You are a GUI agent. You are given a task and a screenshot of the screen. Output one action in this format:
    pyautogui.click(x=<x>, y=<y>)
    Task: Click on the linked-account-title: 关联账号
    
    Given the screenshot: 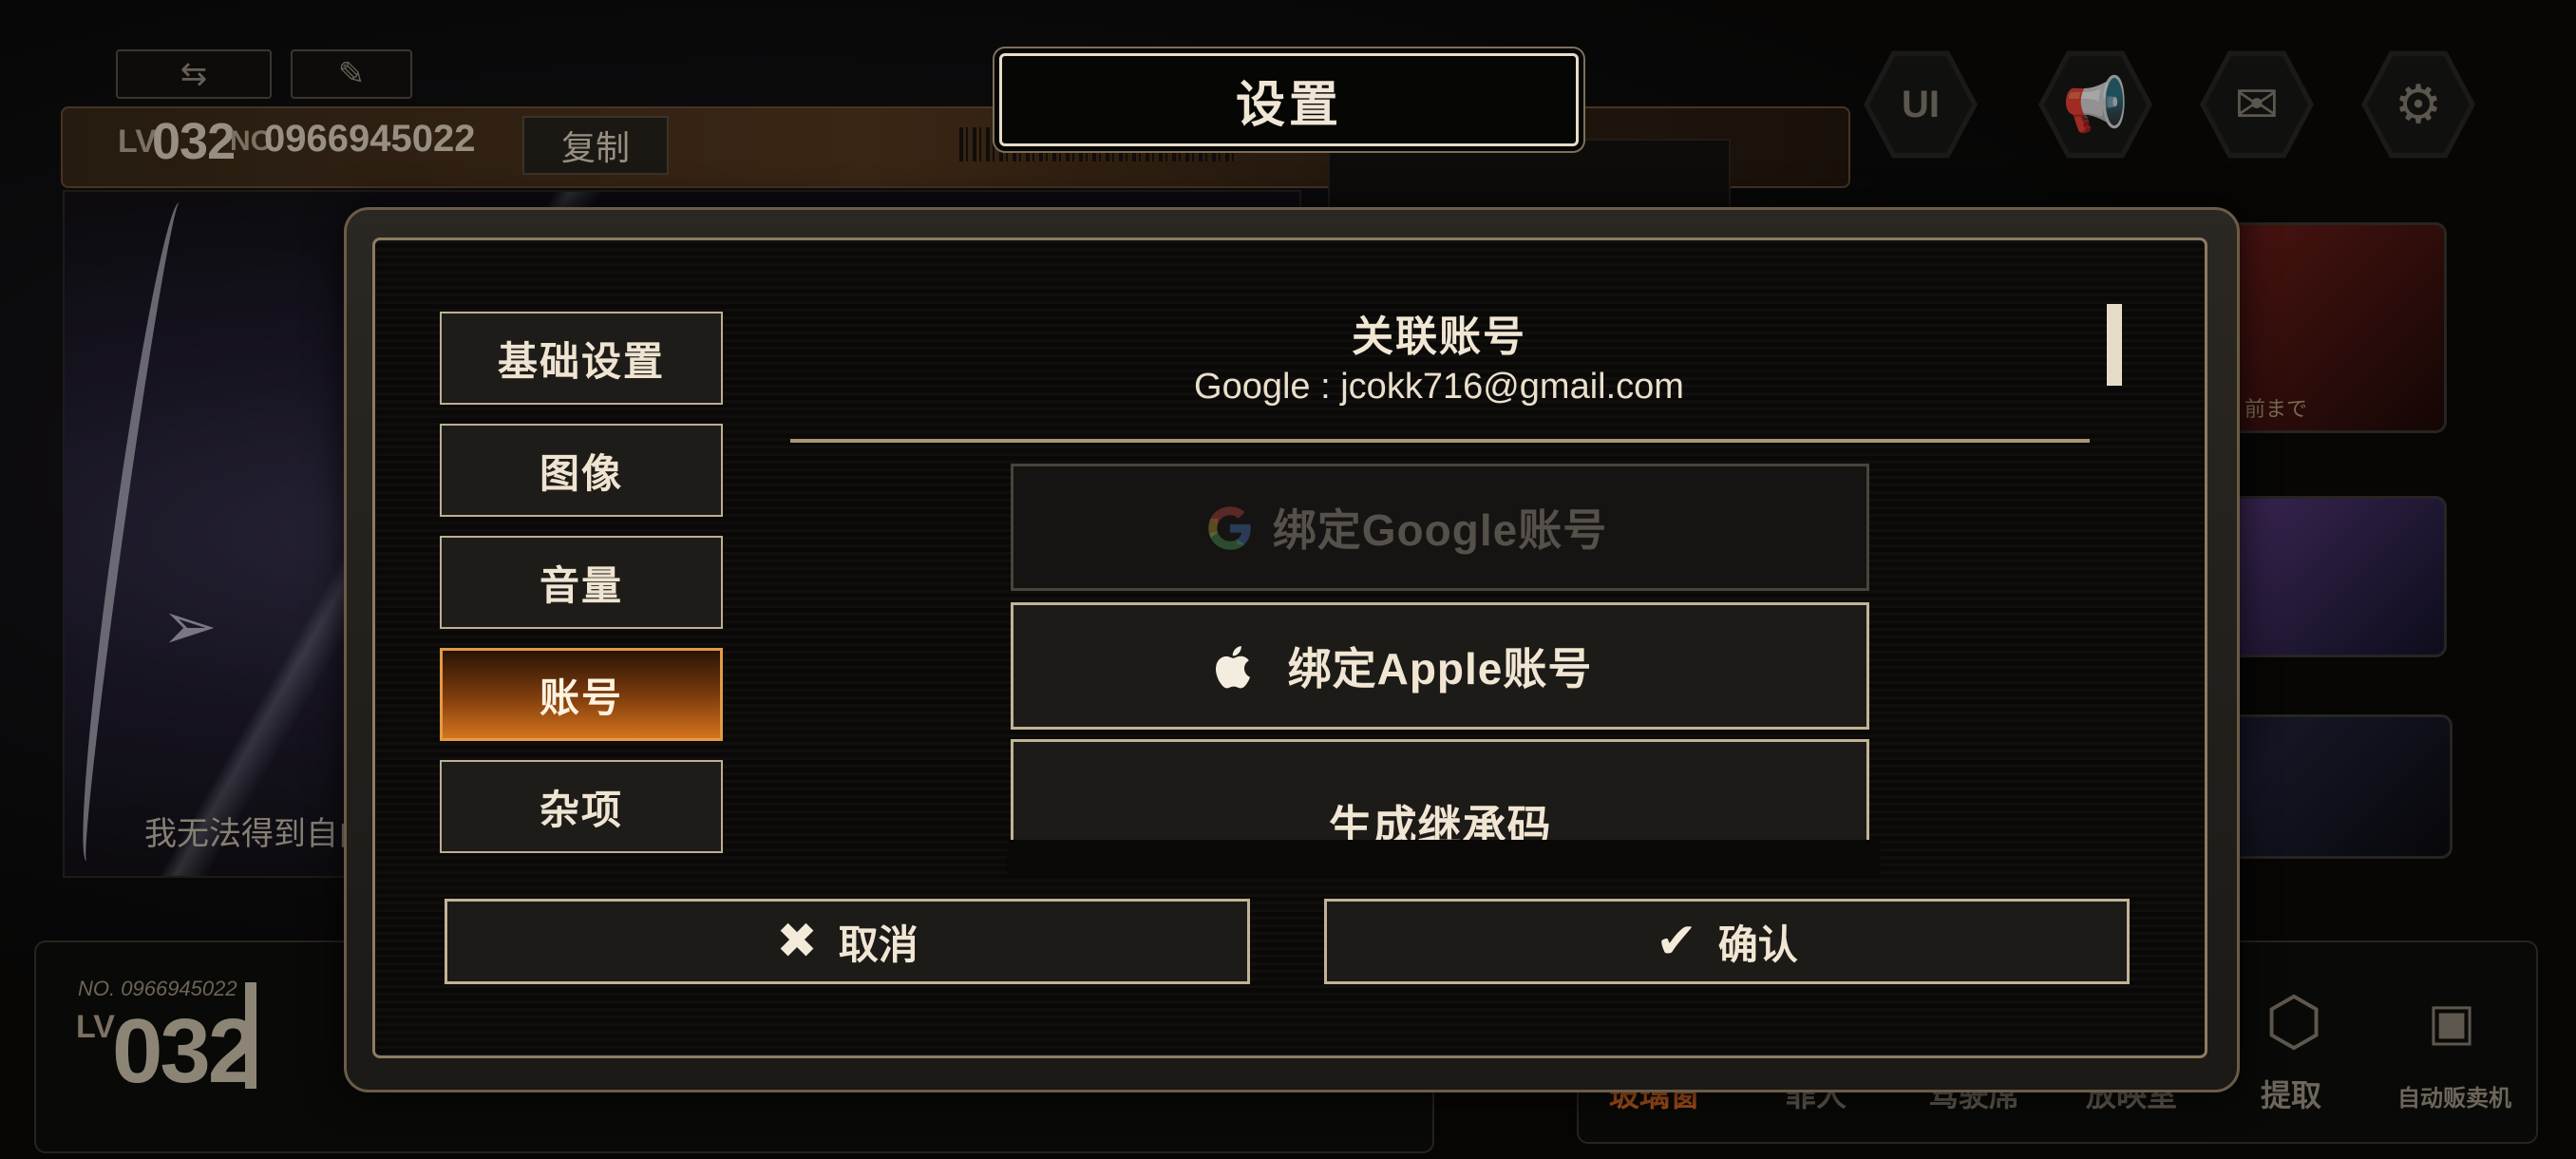 What is the action you would take?
    pyautogui.click(x=1439, y=337)
    